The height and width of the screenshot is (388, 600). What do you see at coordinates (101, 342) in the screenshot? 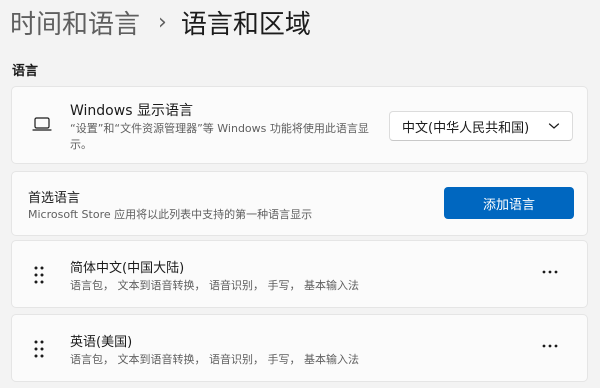
I see `language-name: 英语(美国)` at bounding box center [101, 342].